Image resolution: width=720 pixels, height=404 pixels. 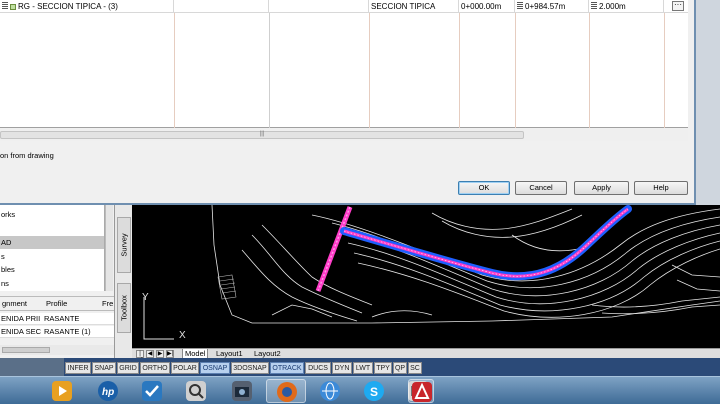 What do you see at coordinates (286, 391) in the screenshot?
I see `taskbar-firefox` at bounding box center [286, 391].